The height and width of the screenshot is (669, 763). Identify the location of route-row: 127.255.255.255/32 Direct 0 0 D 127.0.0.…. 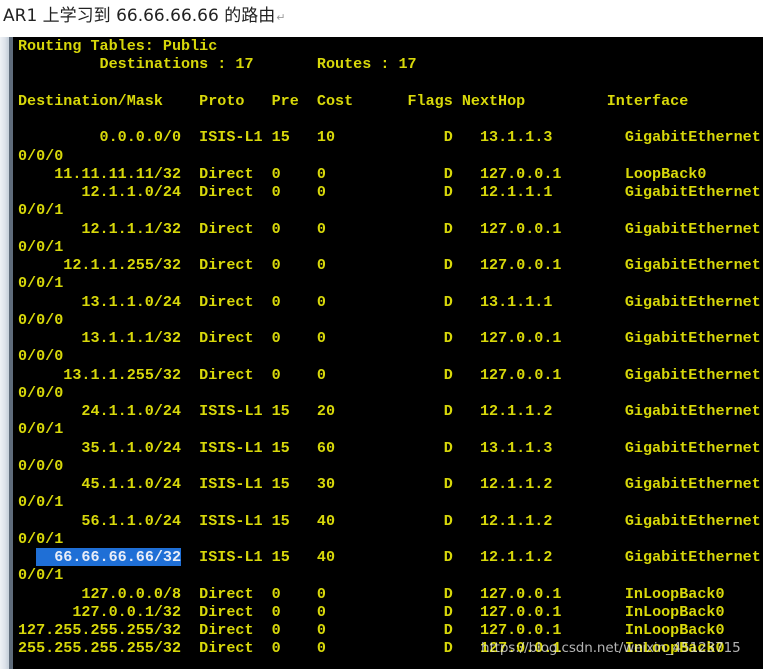
(389, 630).